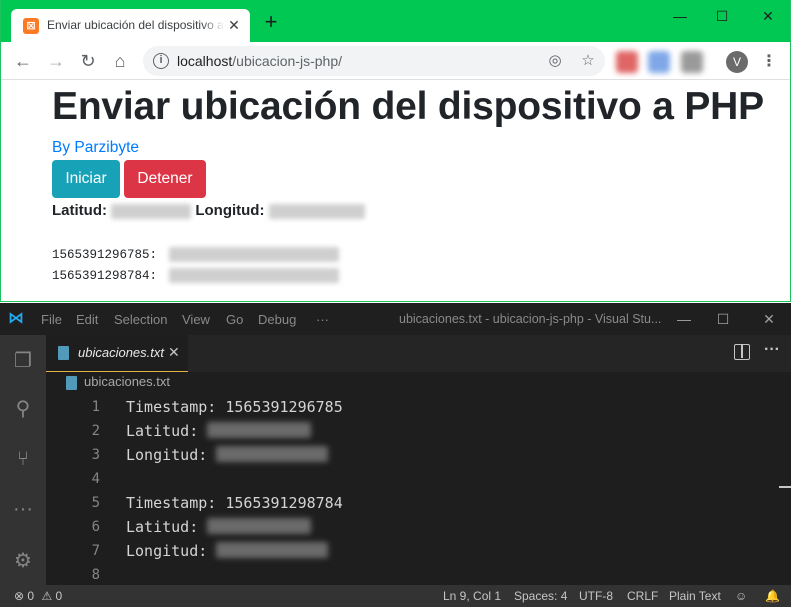  What do you see at coordinates (51, 319) in the screenshot?
I see `menu-file: File` at bounding box center [51, 319].